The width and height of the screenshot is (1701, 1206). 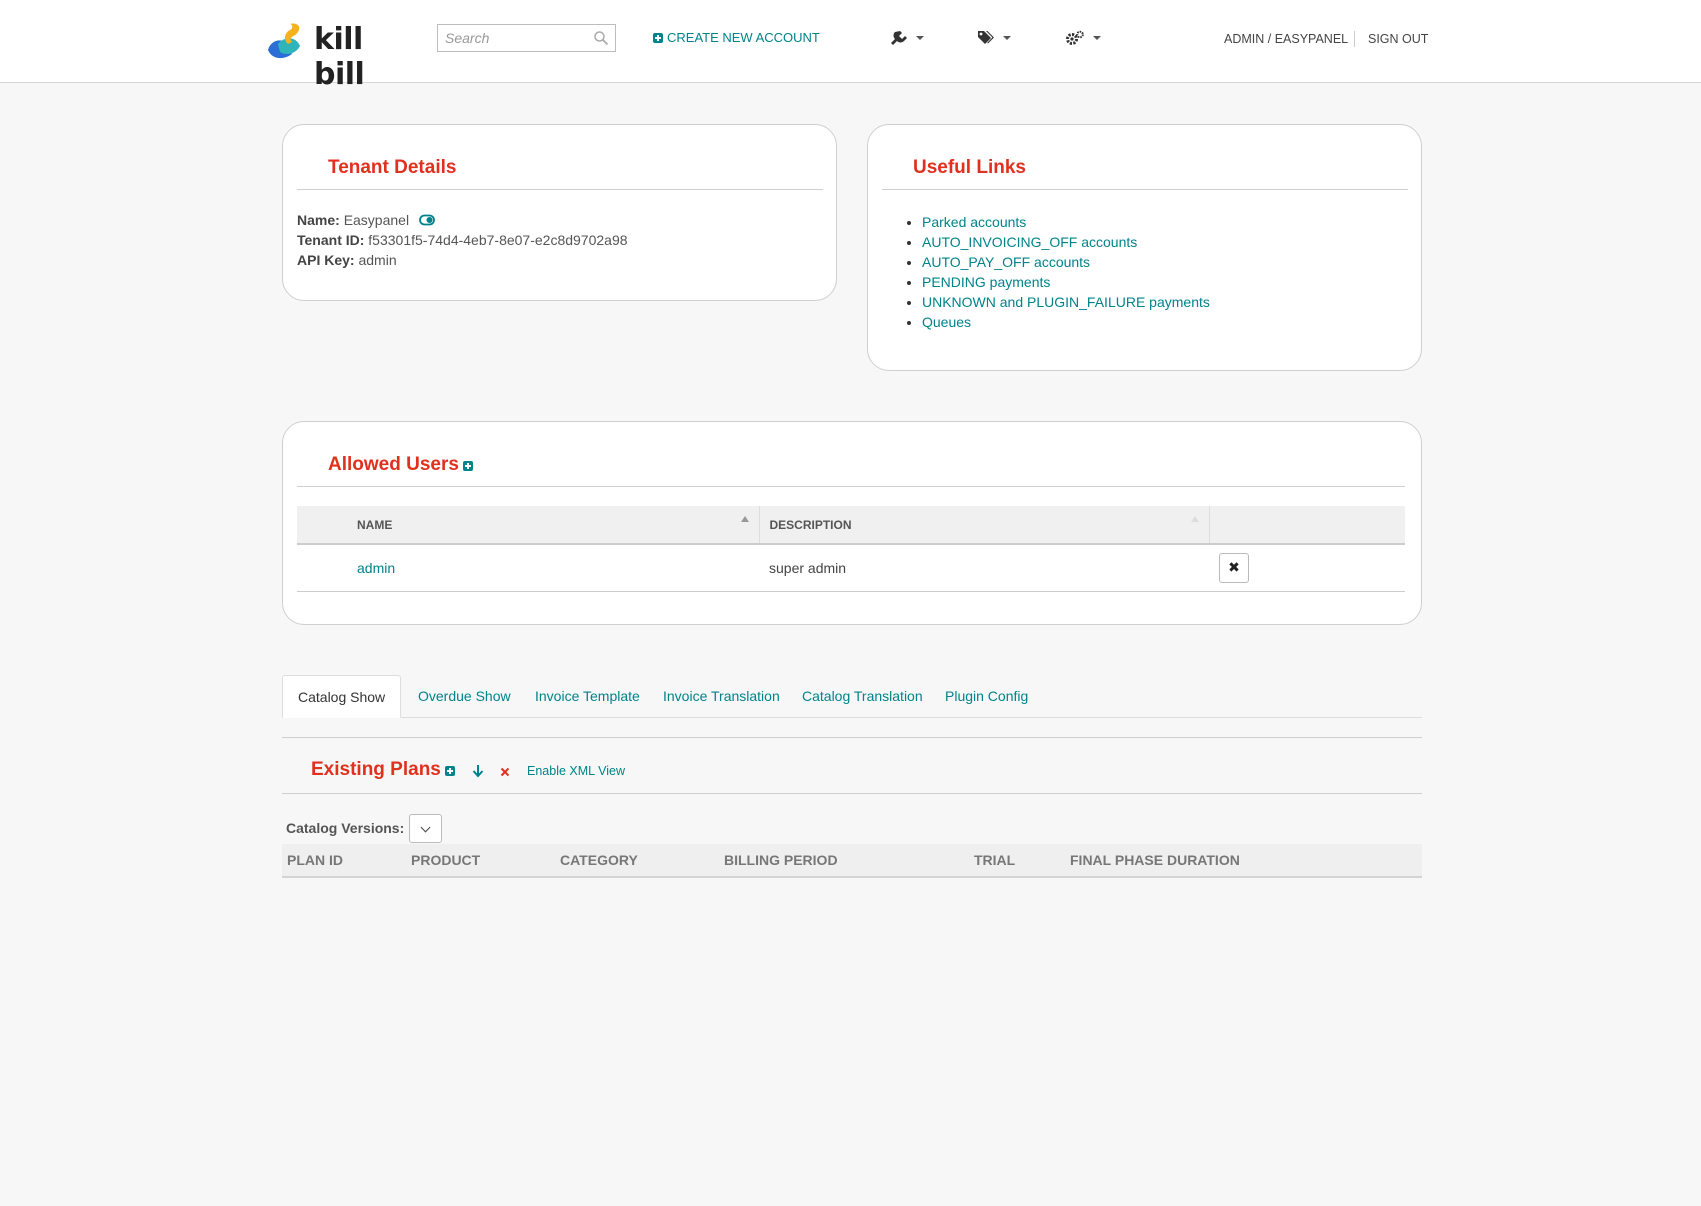 What do you see at coordinates (1066, 302) in the screenshot?
I see `link-unknown-plugin-failure: UNKNOWN and PLUGIN_FAILURE payments` at bounding box center [1066, 302].